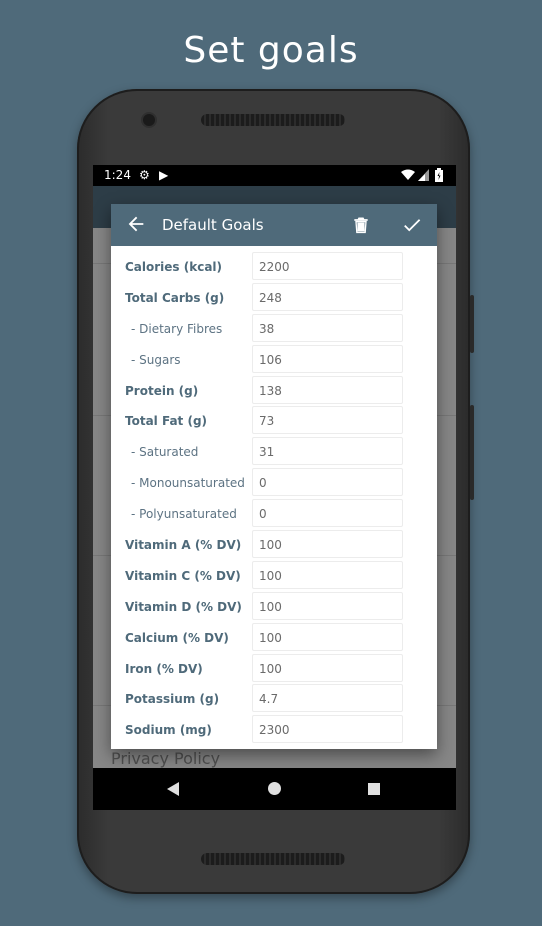 The height and width of the screenshot is (926, 542). I want to click on dialog-title: Default Goals, so click(213, 225).